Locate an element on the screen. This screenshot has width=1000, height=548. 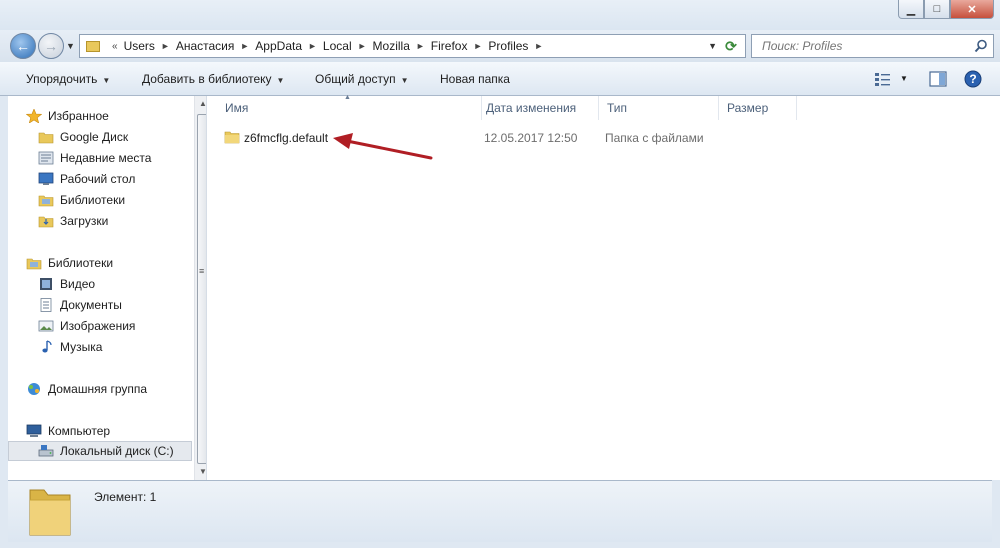
title-bar: ▁ □ ✕ is located at coordinates (500, 15).